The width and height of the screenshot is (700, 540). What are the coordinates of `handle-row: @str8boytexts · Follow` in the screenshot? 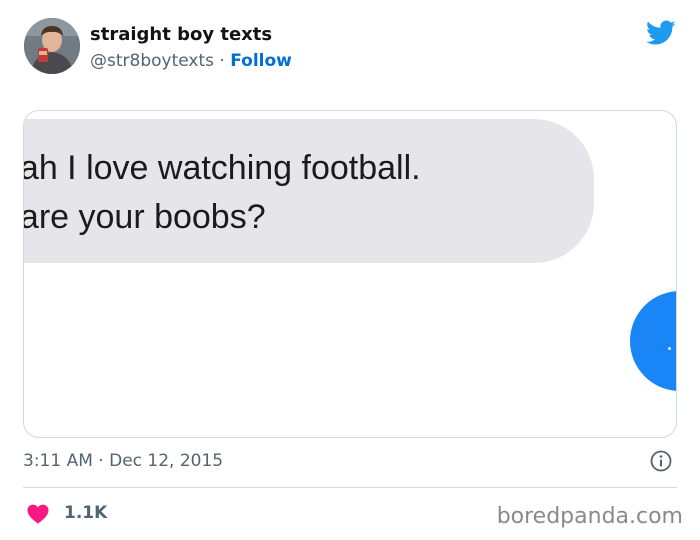 It's located at (191, 61).